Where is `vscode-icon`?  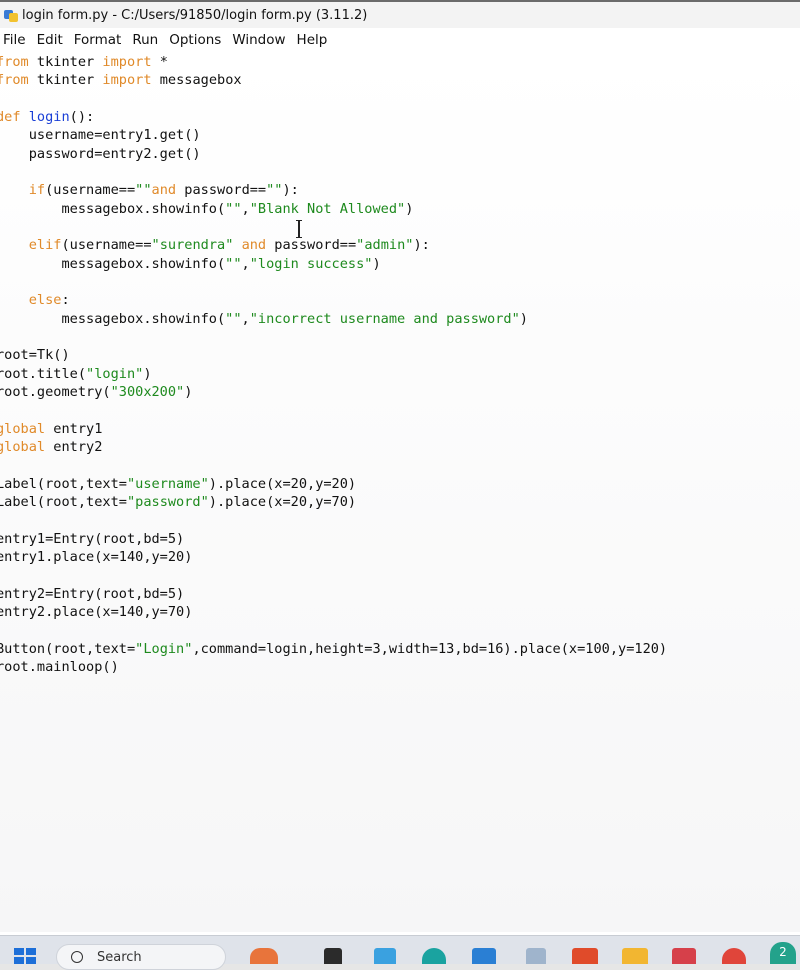 vscode-icon is located at coordinates (484, 956).